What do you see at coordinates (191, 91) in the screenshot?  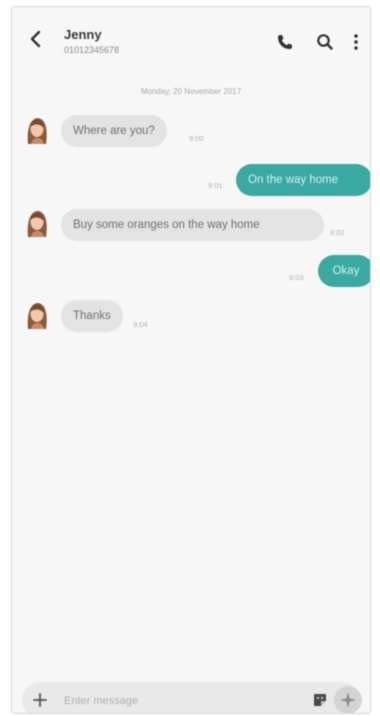 I see `date-divider: Monday, 20 November 2017` at bounding box center [191, 91].